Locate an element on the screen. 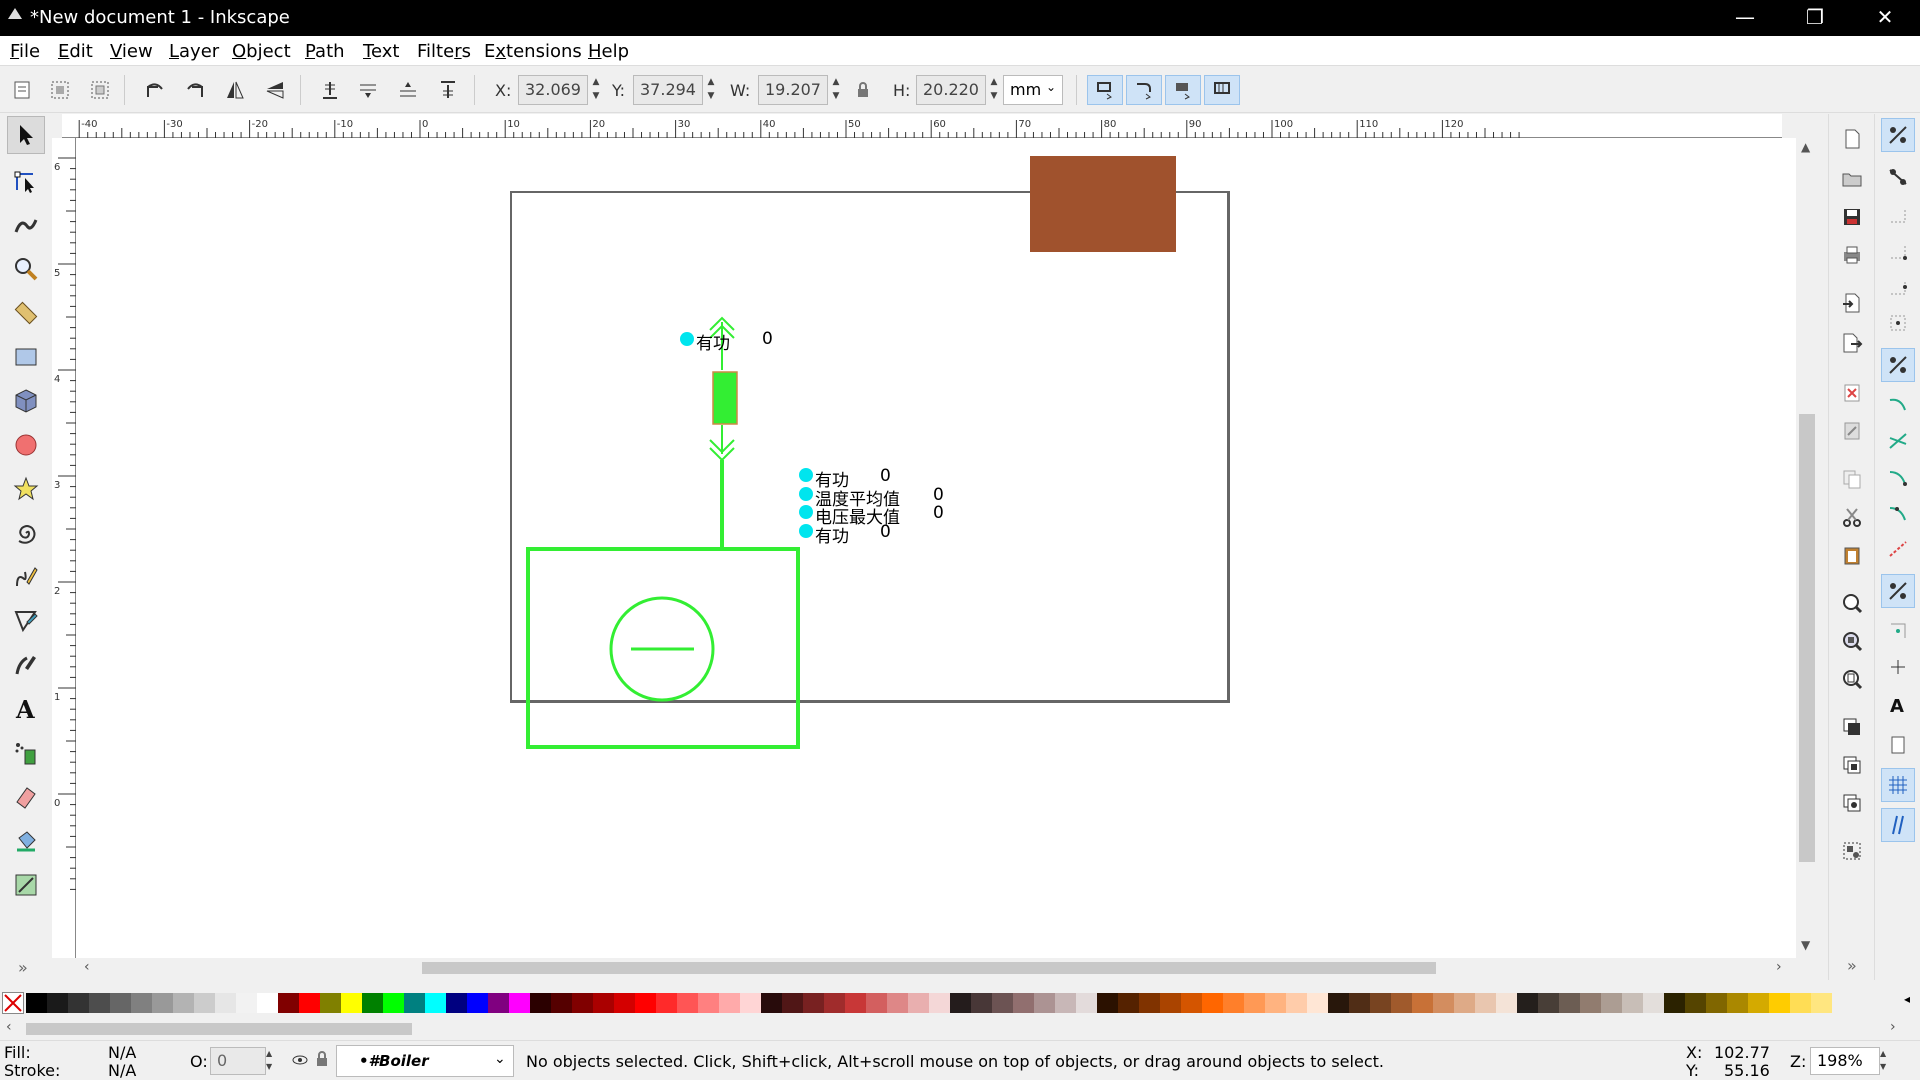 This screenshot has height=1080, width=1920. paste-icon is located at coordinates (1852, 555).